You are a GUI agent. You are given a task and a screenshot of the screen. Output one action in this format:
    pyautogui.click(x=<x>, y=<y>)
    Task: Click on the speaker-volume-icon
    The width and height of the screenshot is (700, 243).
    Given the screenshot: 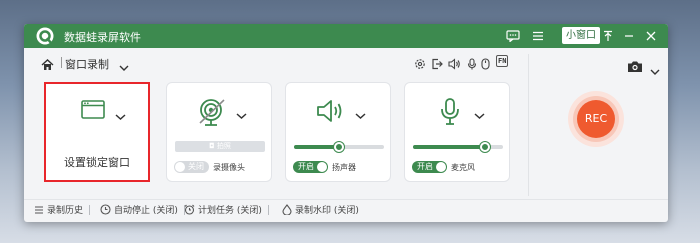 What is the action you would take?
    pyautogui.click(x=331, y=113)
    